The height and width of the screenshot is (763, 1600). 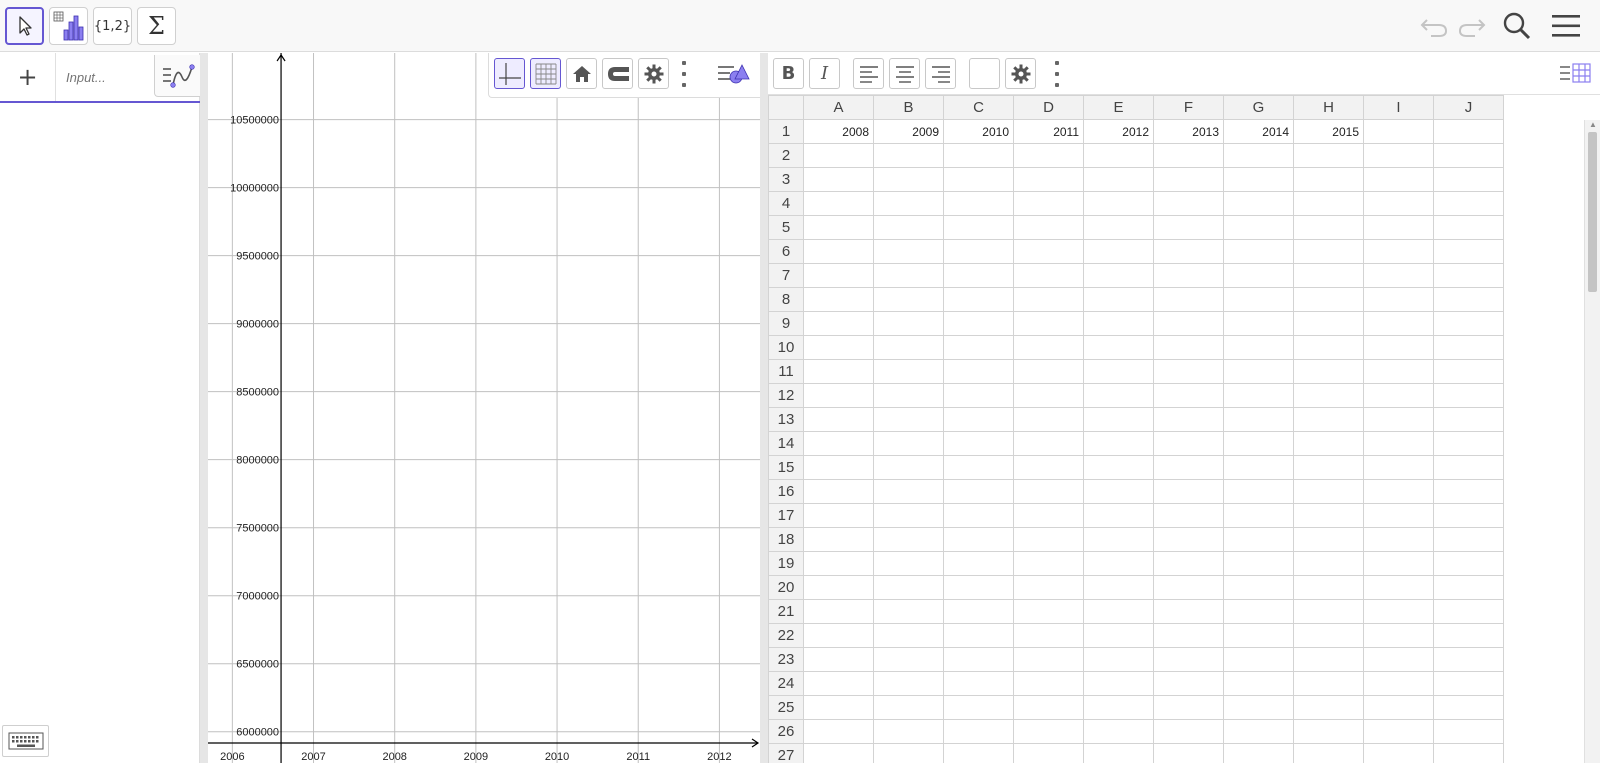 What do you see at coordinates (1020, 73) in the screenshot?
I see `spreadsheet-settings-button` at bounding box center [1020, 73].